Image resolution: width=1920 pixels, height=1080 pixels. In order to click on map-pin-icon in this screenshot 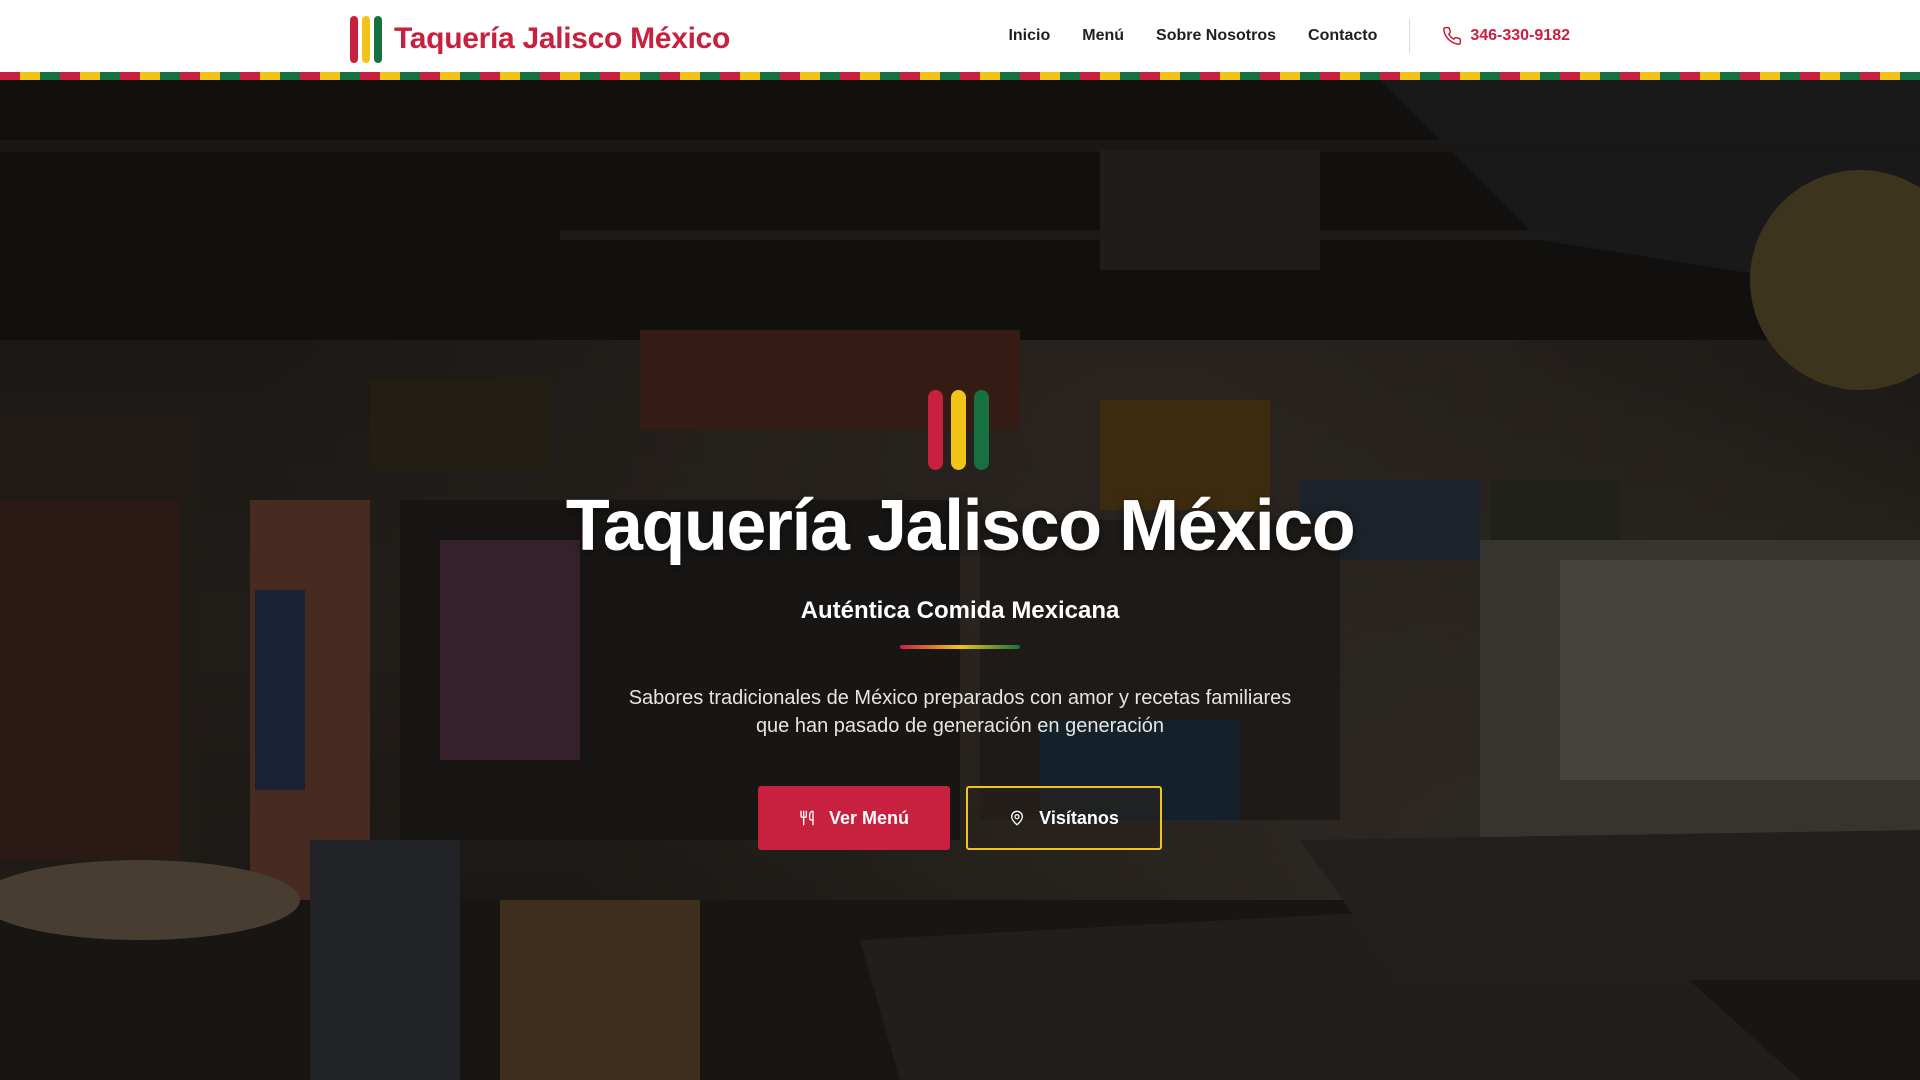, I will do `click(1017, 818)`.